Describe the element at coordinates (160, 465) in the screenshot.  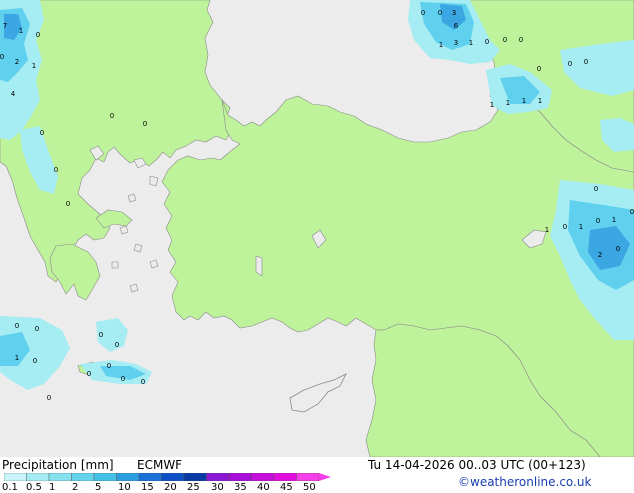
I see `model-name: ECMWF` at that location.